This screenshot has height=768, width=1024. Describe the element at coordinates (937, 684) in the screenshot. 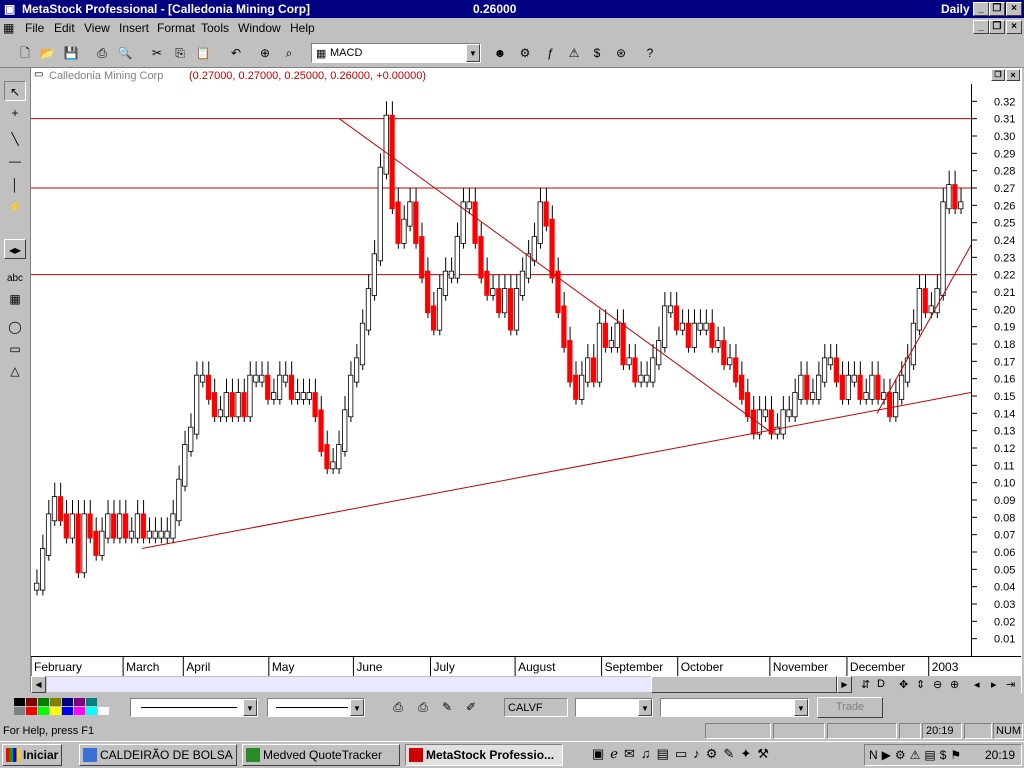

I see `zoom-out-icon: ⊖` at that location.